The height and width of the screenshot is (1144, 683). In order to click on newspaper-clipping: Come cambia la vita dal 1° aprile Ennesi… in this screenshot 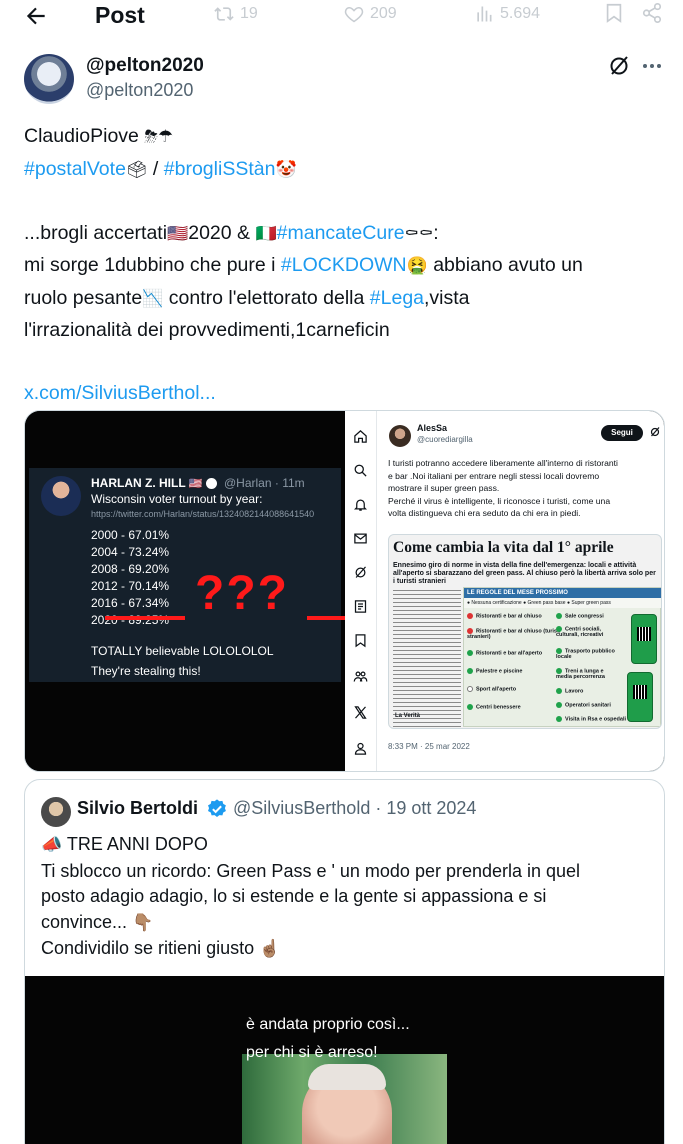, I will do `click(525, 631)`.